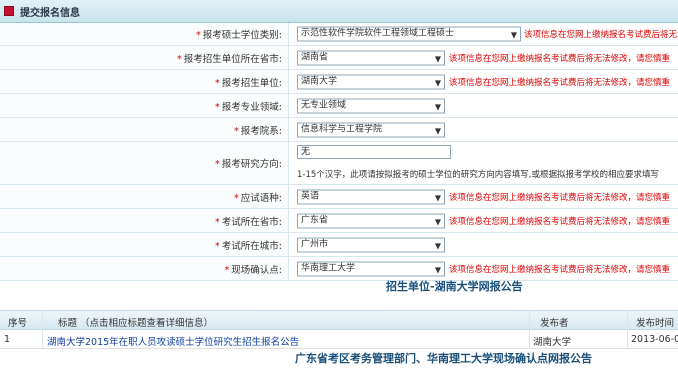 This screenshot has width=678, height=381. I want to click on row-major: * 报考专业领域: 无专业领域 ▼, so click(339, 106).